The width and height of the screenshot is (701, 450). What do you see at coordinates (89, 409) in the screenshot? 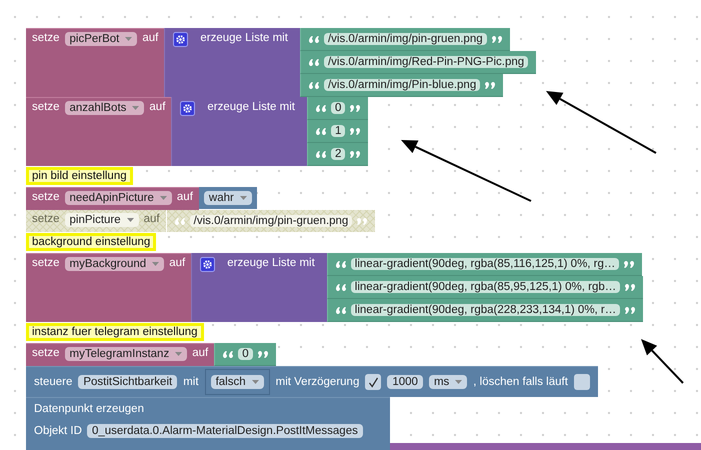
I see `block-label: Datenpunkt erzeugen` at bounding box center [89, 409].